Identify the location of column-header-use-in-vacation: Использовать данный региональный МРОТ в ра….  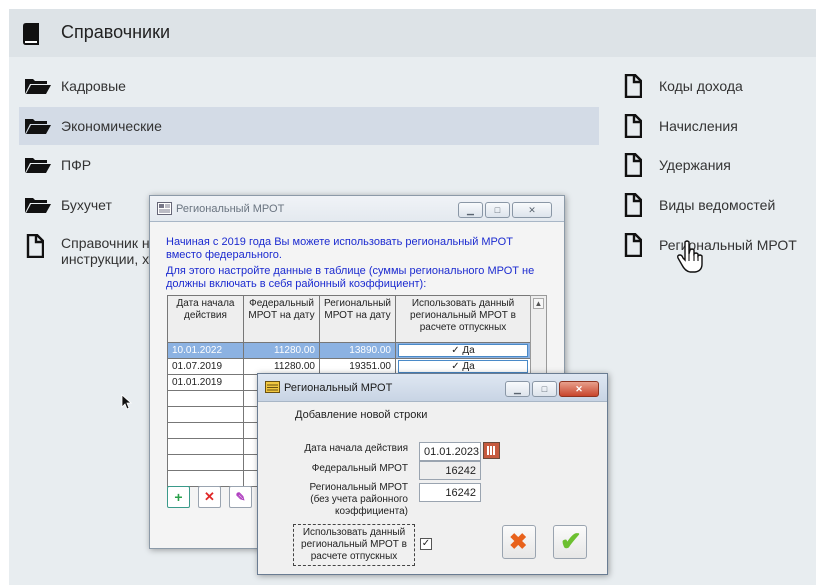
(463, 319).